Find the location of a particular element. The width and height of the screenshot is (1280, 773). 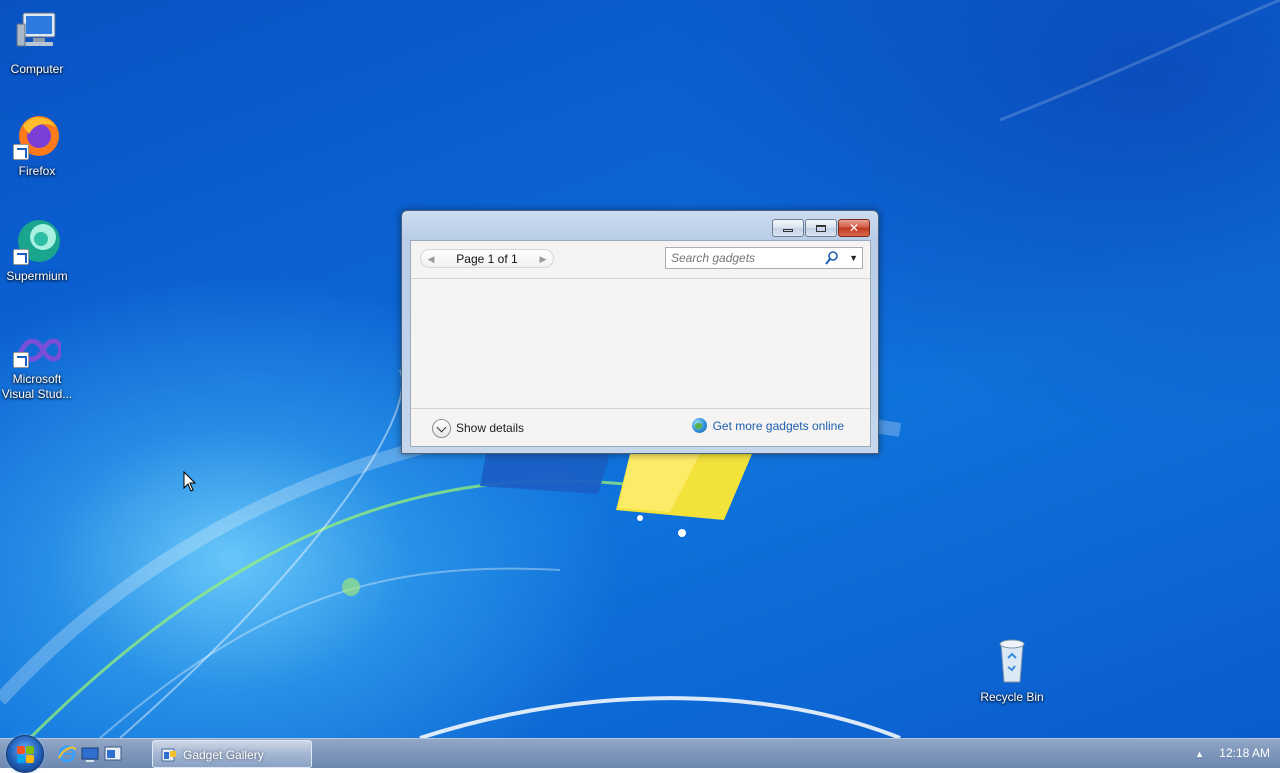

maximize-icon is located at coordinates (821, 228).